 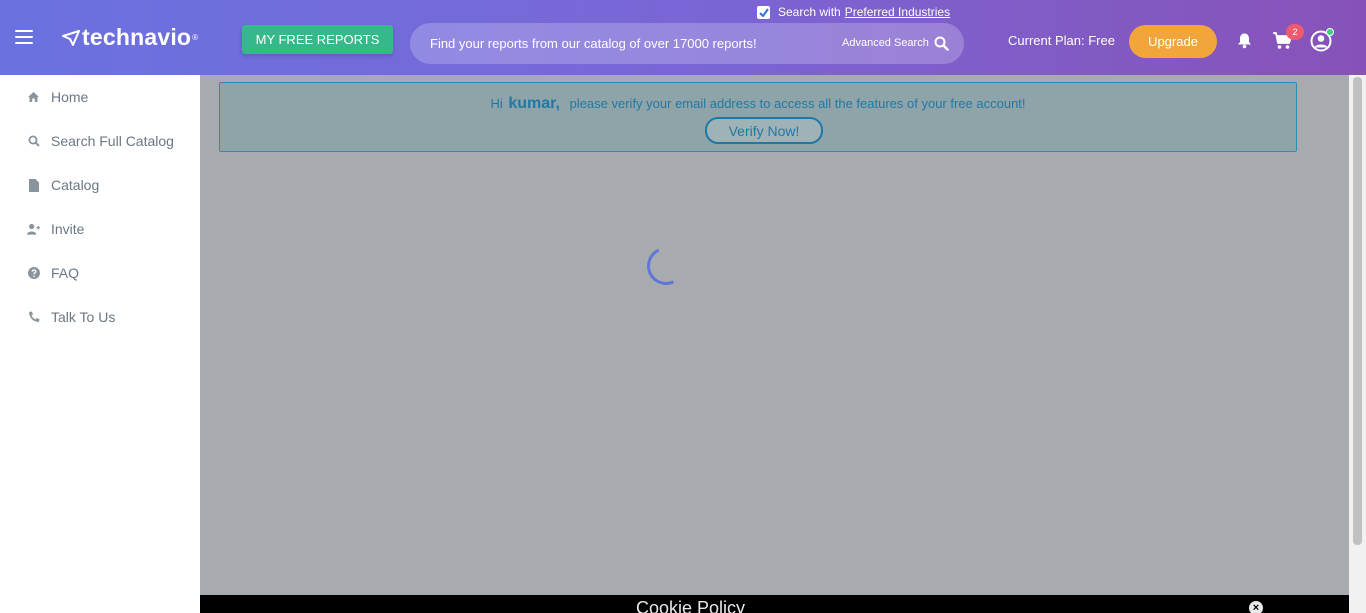 What do you see at coordinates (1295, 32) in the screenshot?
I see `cart-count-badge: 2` at bounding box center [1295, 32].